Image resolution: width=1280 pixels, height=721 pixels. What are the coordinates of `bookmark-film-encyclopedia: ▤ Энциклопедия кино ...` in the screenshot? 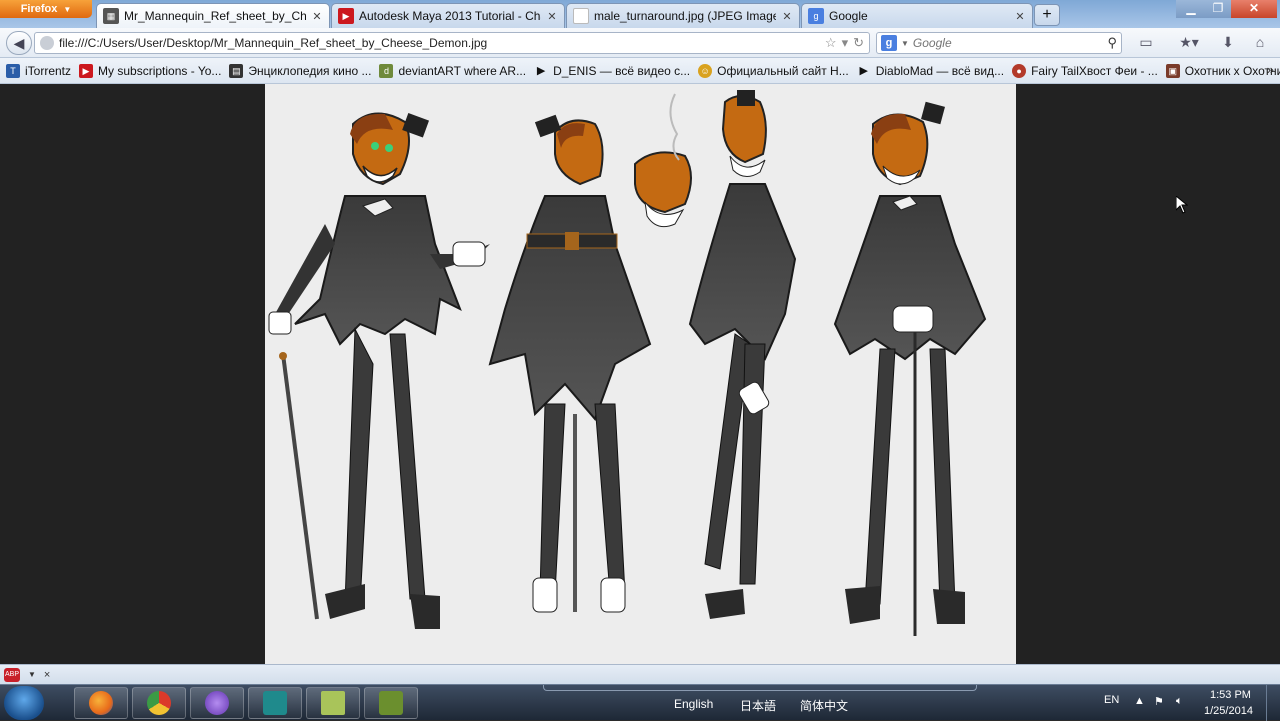 It's located at (300, 70).